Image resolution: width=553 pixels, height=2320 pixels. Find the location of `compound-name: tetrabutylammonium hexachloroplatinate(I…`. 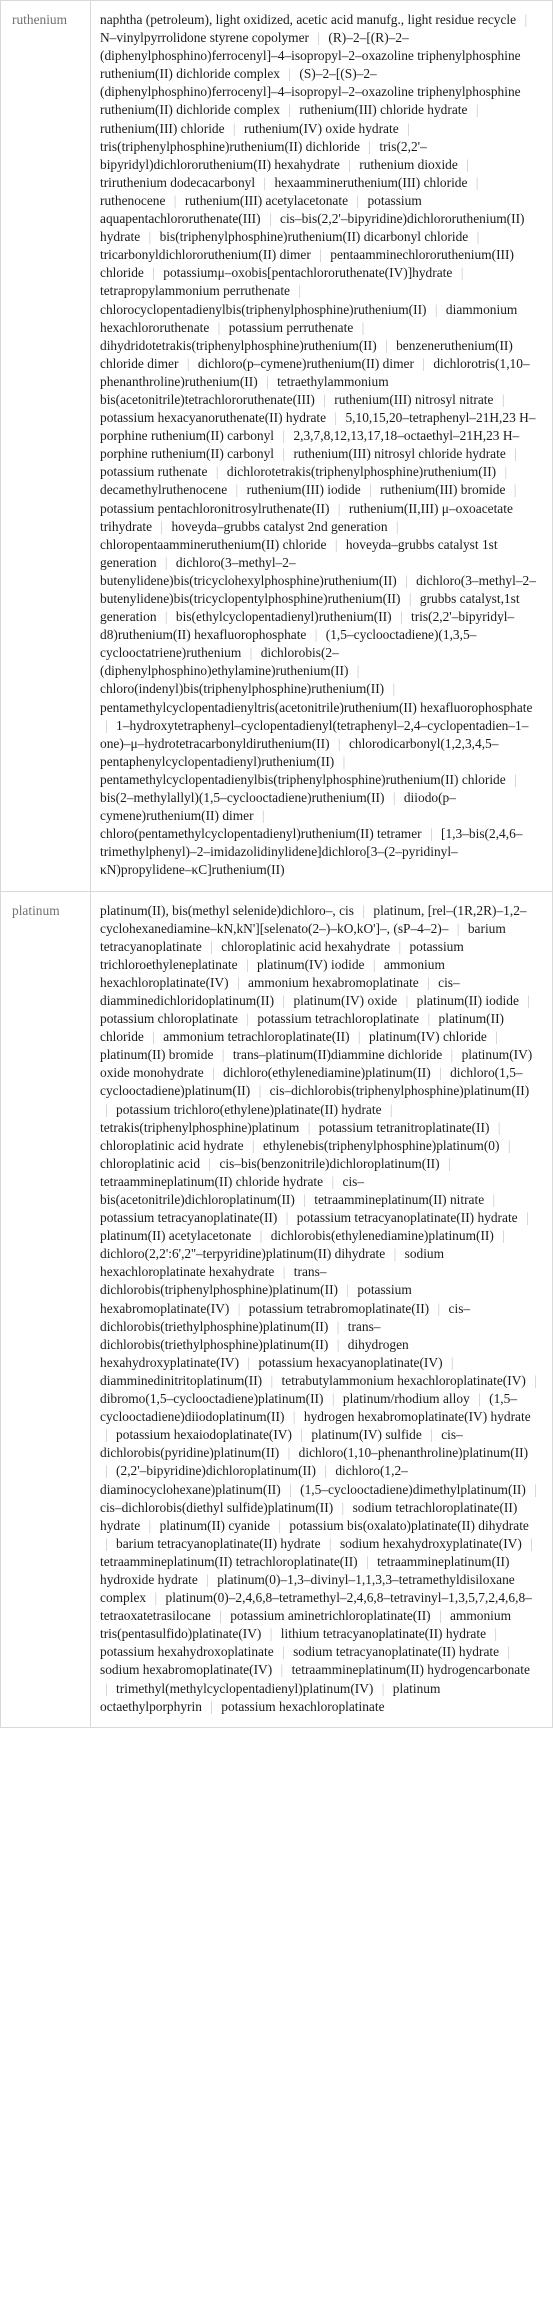

compound-name: tetrabutylammonium hexachloroplatinate(I… is located at coordinates (403, 1380).